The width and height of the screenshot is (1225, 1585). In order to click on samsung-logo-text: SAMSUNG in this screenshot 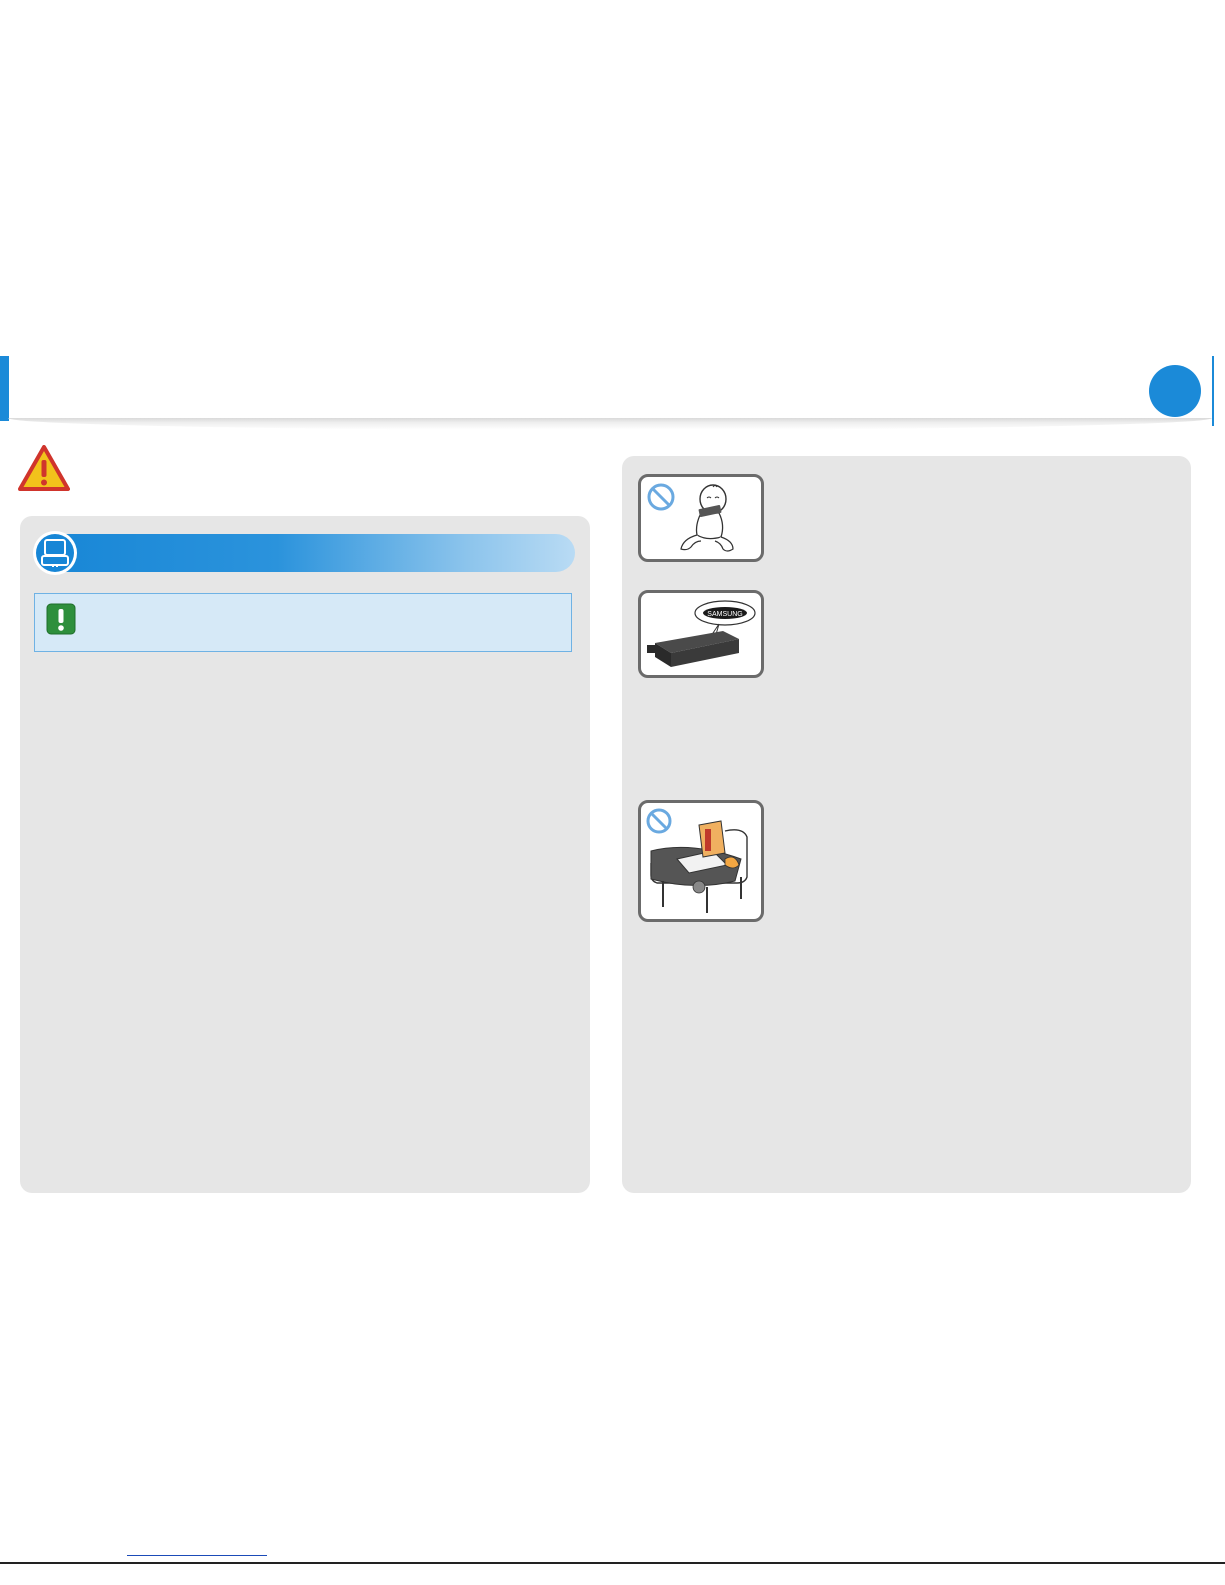, I will do `click(724, 614)`.